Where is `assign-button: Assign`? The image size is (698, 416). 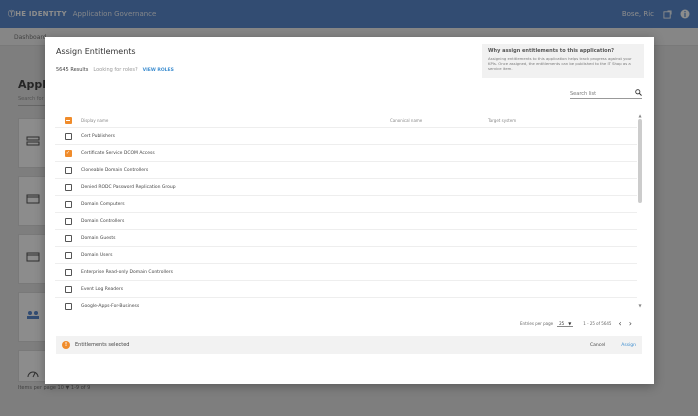 assign-button: Assign is located at coordinates (628, 345).